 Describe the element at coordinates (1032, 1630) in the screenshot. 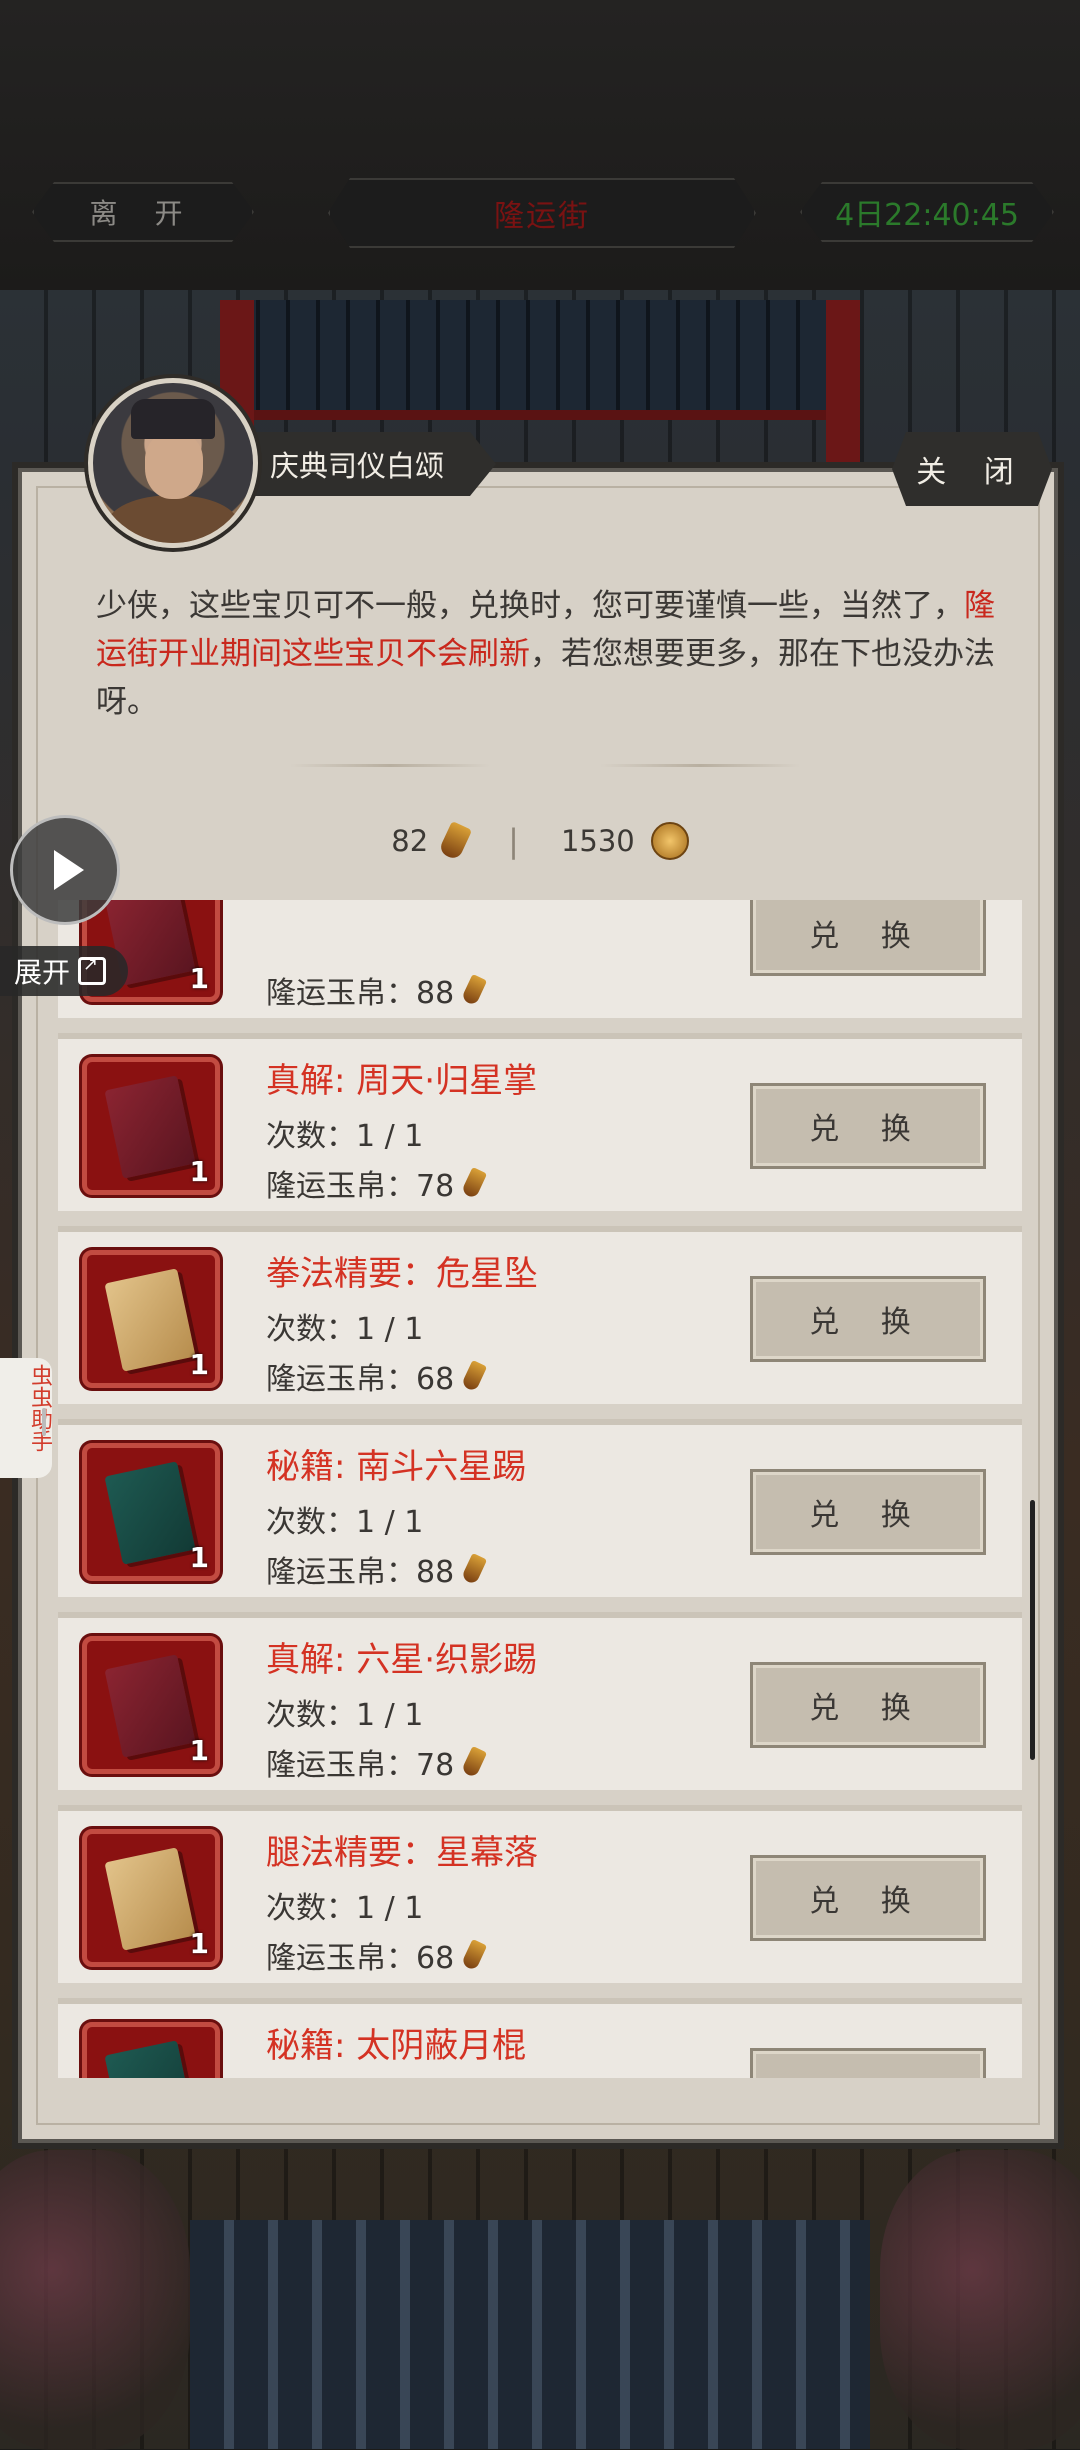

I see `list-scrollbar` at that location.